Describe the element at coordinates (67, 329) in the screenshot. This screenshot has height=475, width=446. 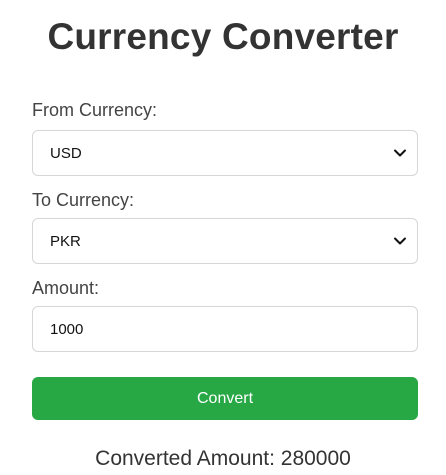
I see `amount-value: 1000` at that location.